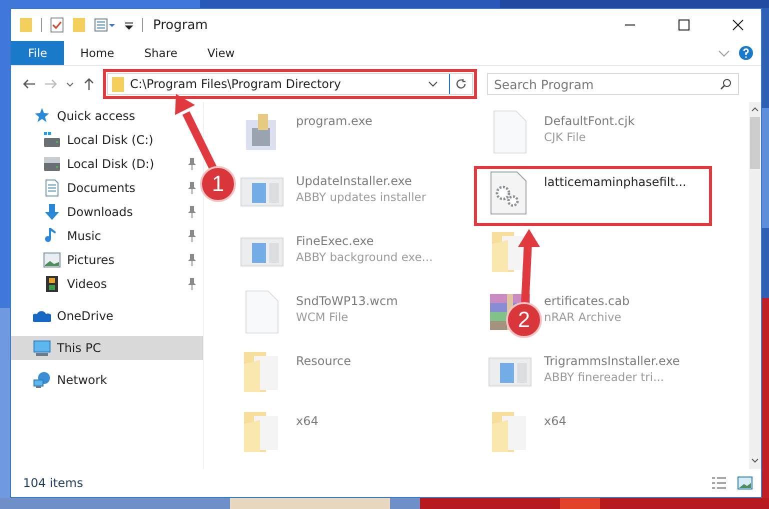  Describe the element at coordinates (334, 121) in the screenshot. I see `file-name: program.exe` at that location.